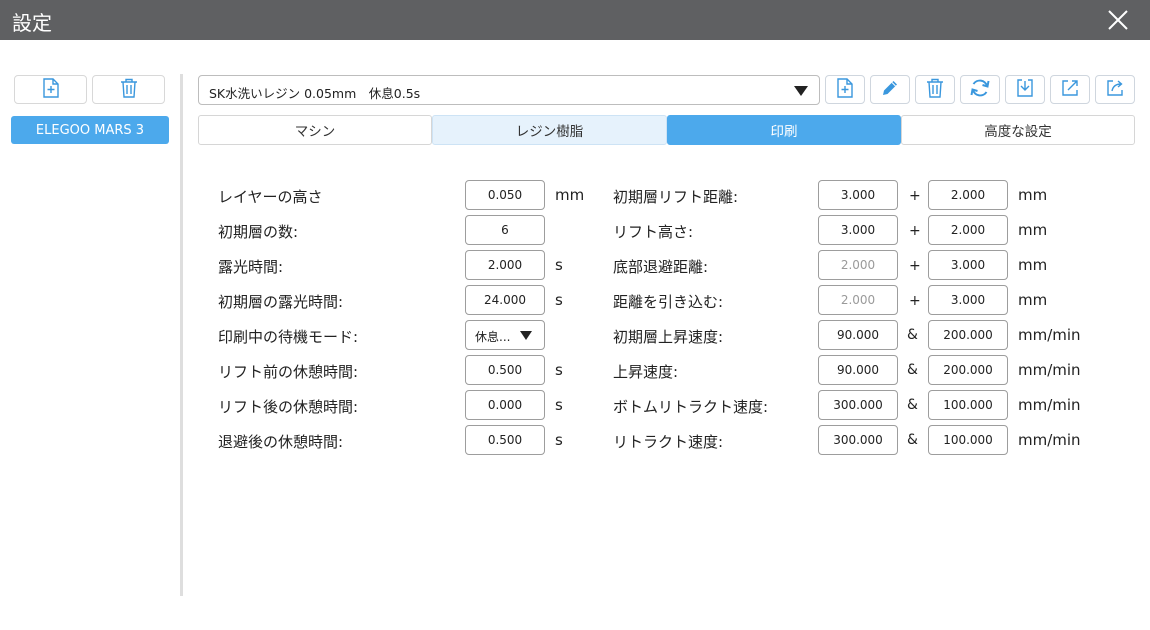  I want to click on lift-height-input-2: 2.000, so click(968, 230).